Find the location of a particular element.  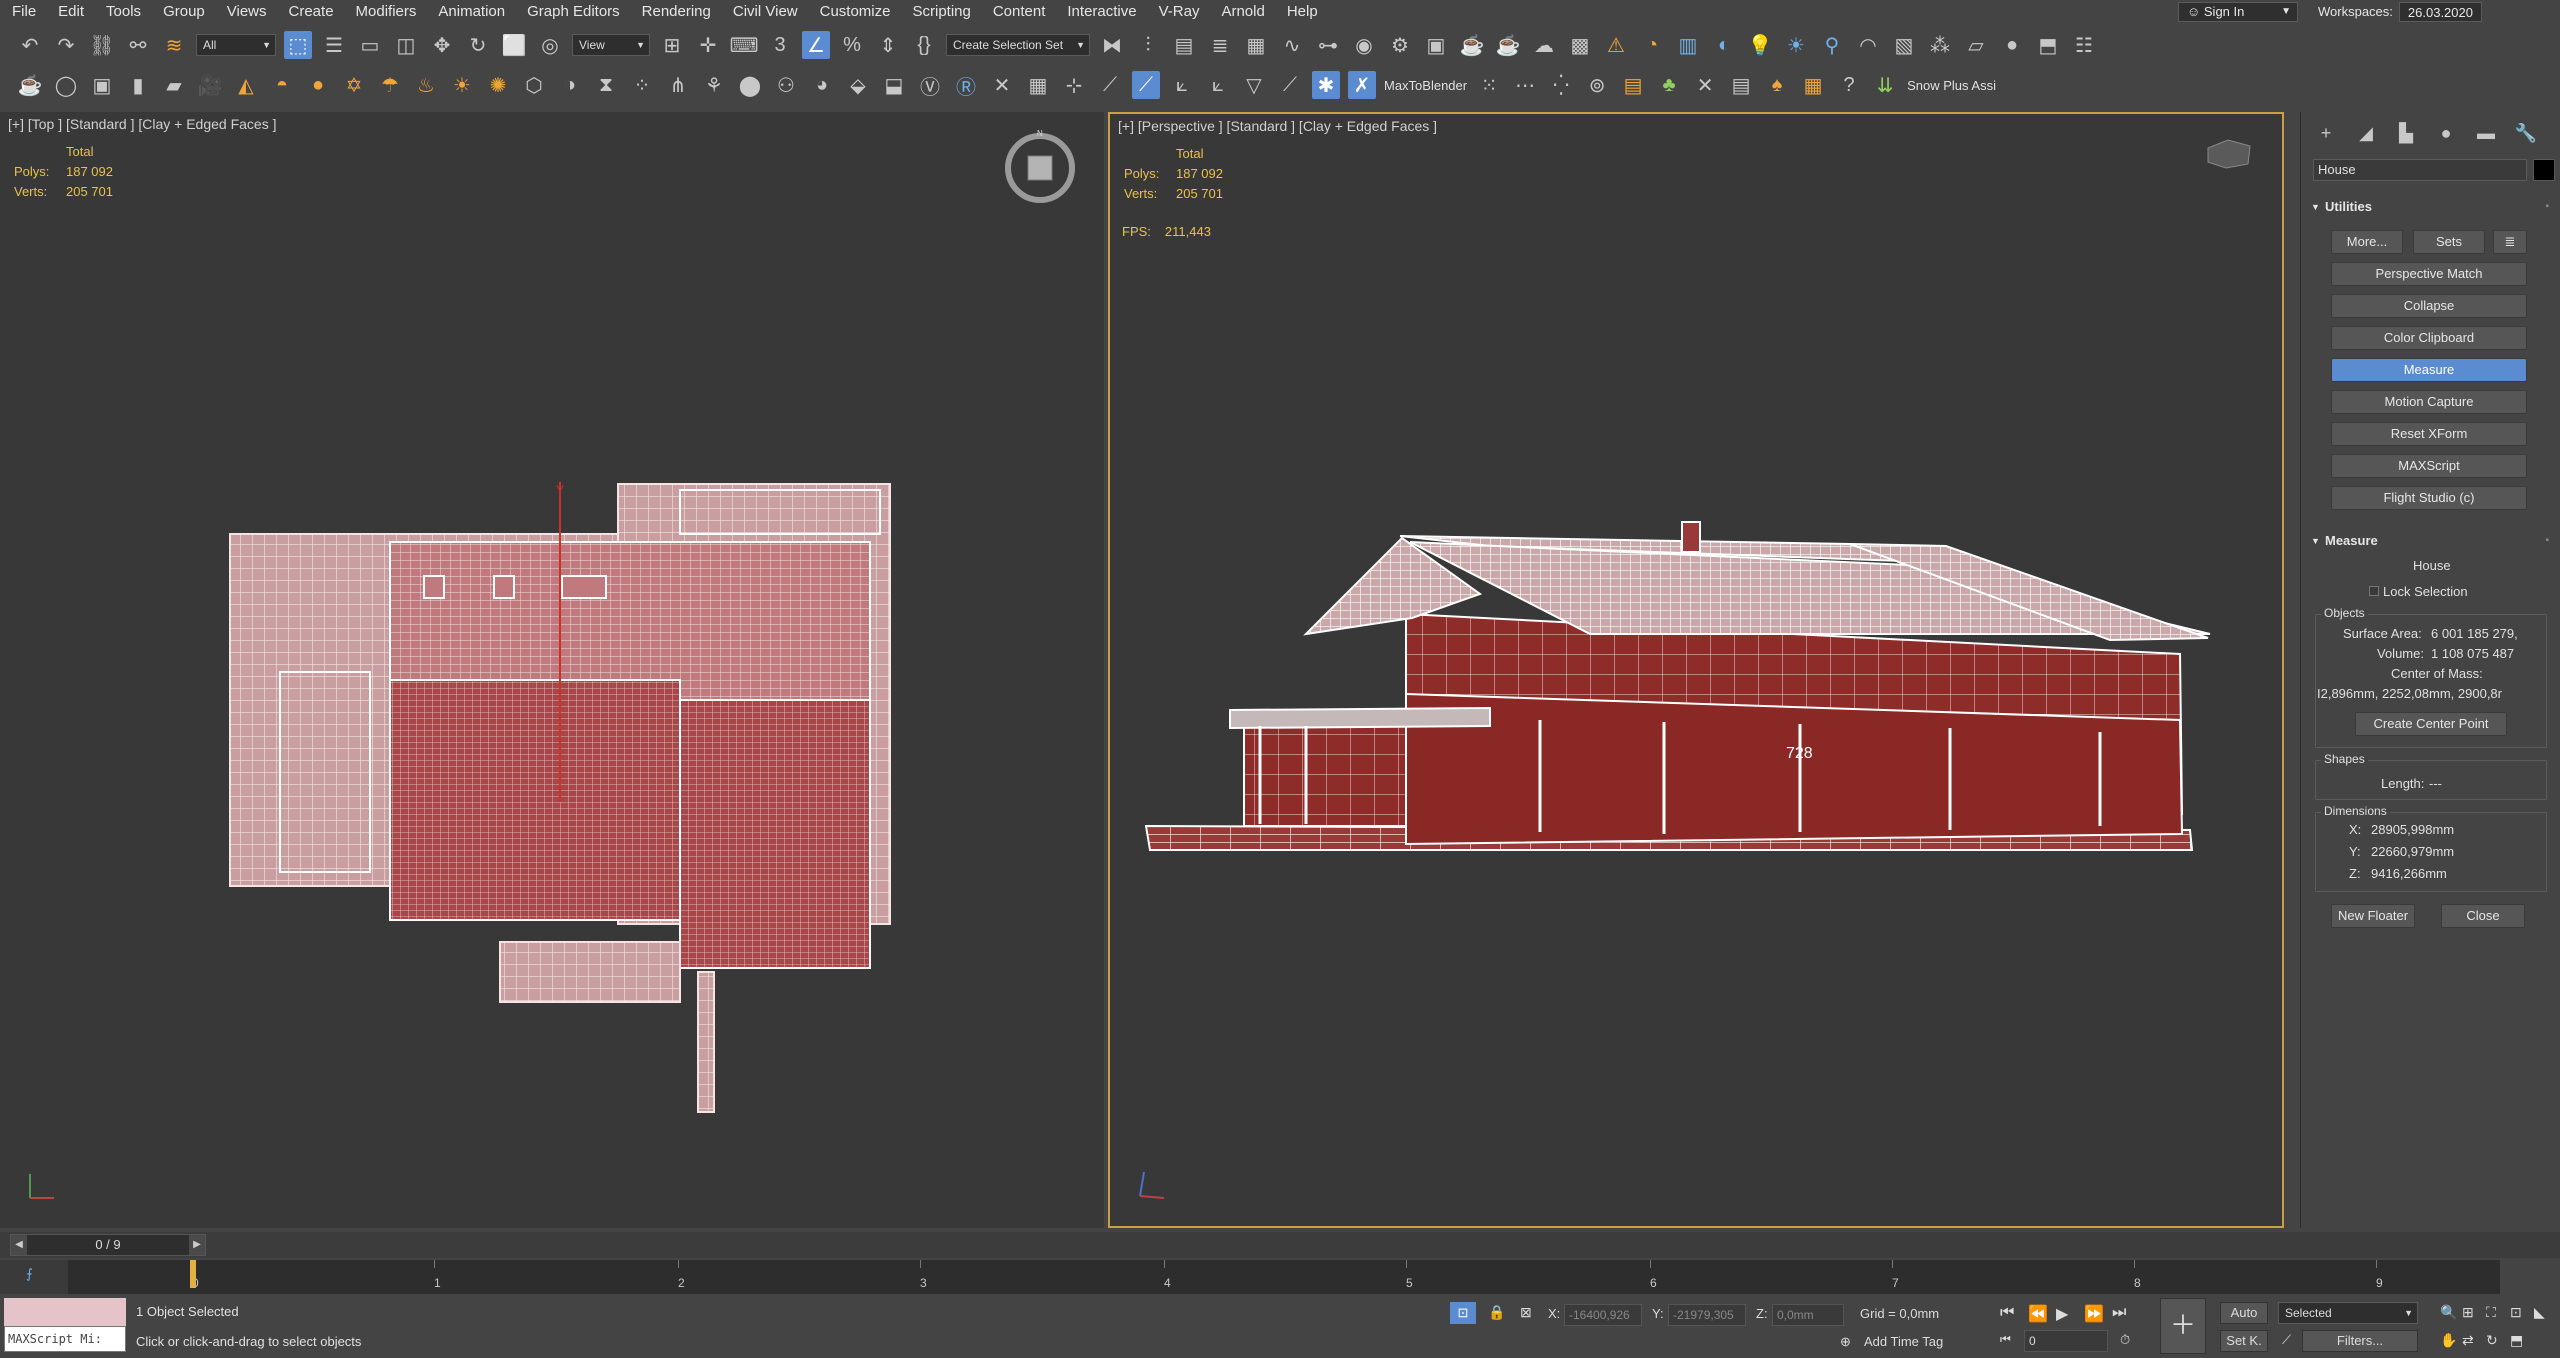

set-key-icon: ＋ is located at coordinates (2183, 1326).